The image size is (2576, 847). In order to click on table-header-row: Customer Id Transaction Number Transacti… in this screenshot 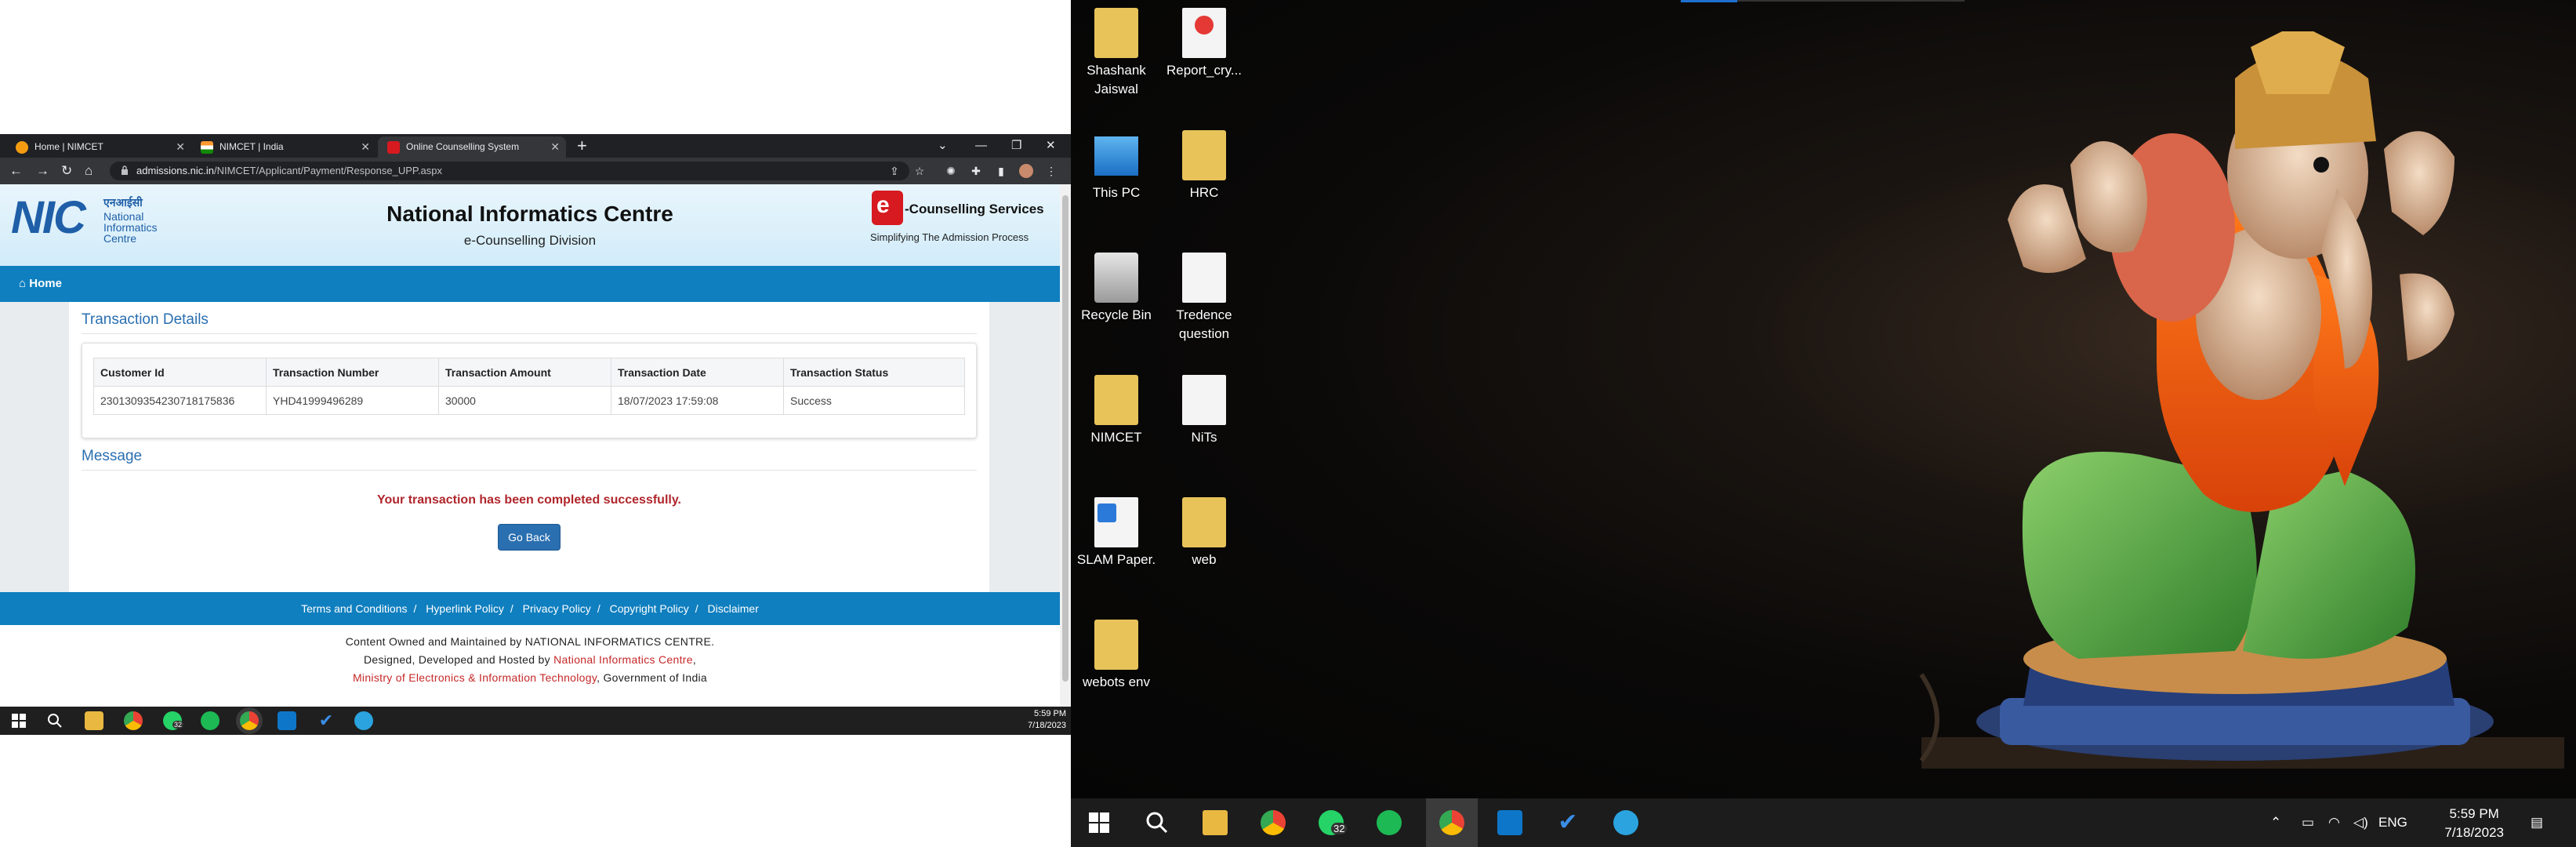, I will do `click(529, 372)`.